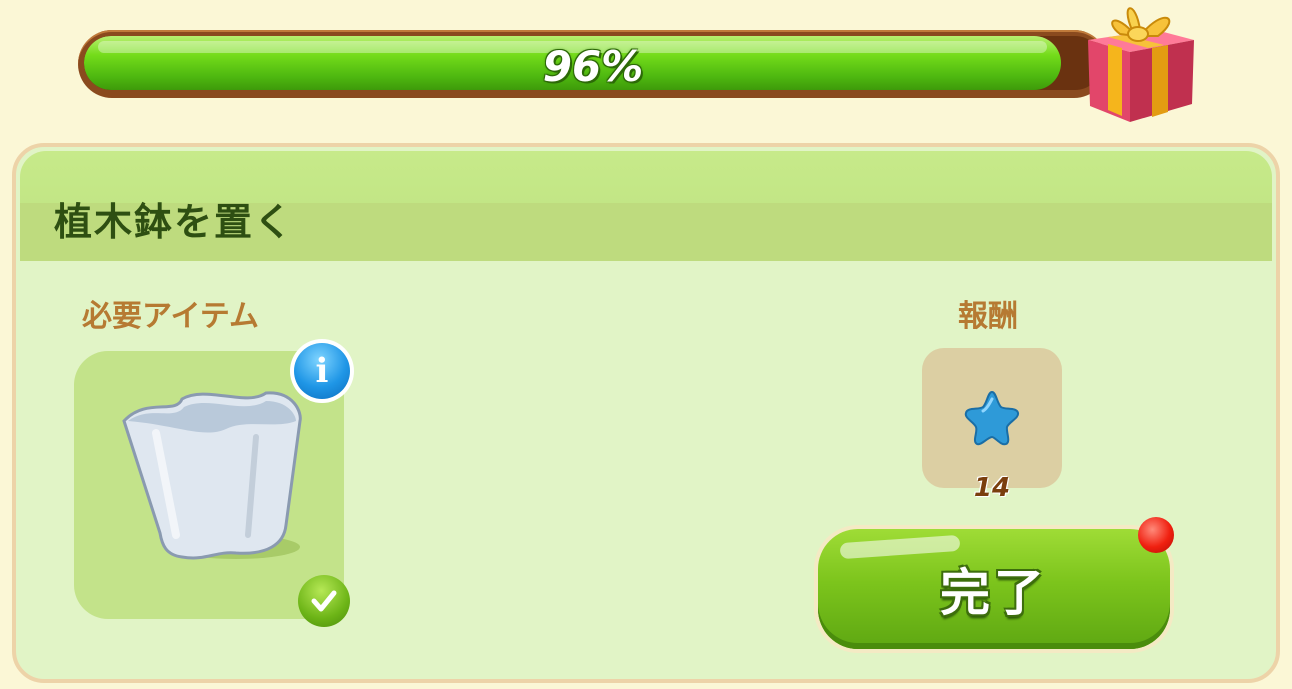 The width and height of the screenshot is (1292, 689). What do you see at coordinates (174, 222) in the screenshot?
I see `quest-title: 植木鉢を置く` at bounding box center [174, 222].